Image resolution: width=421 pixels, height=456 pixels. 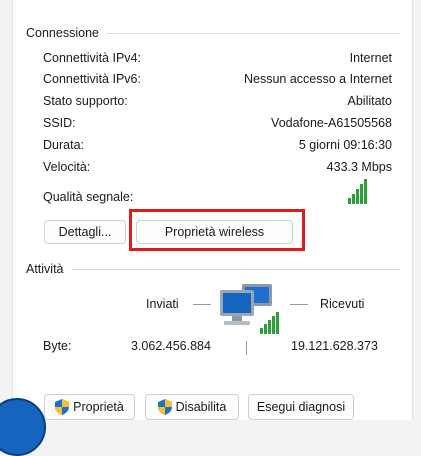 I want to click on diagnose-button: Esegui diagnosi, so click(x=301, y=407).